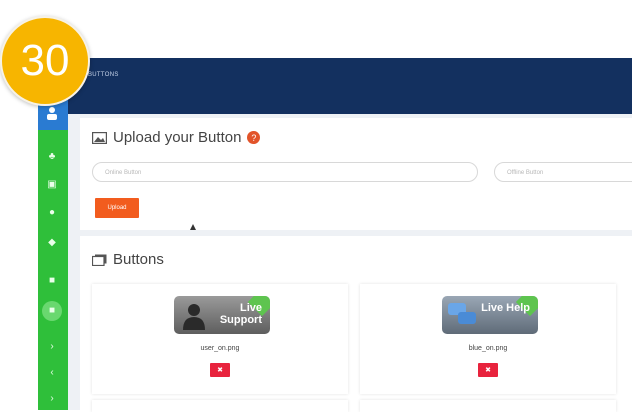 The height and width of the screenshot is (412, 632). Describe the element at coordinates (240, 314) in the screenshot. I see `button-preview-label: Live Support` at that location.